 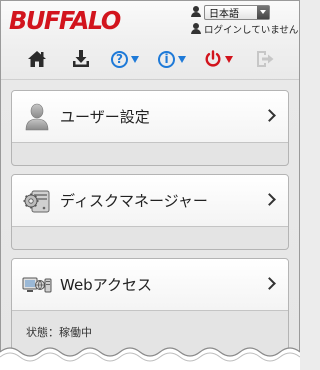 What do you see at coordinates (106, 285) in the screenshot?
I see `web-access-title: Webアクセス` at bounding box center [106, 285].